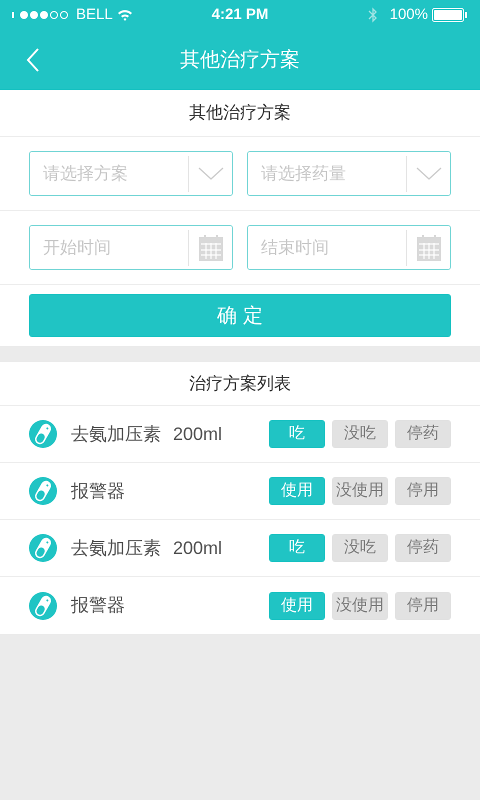  I want to click on page-title: 其他治疗方案, so click(240, 60).